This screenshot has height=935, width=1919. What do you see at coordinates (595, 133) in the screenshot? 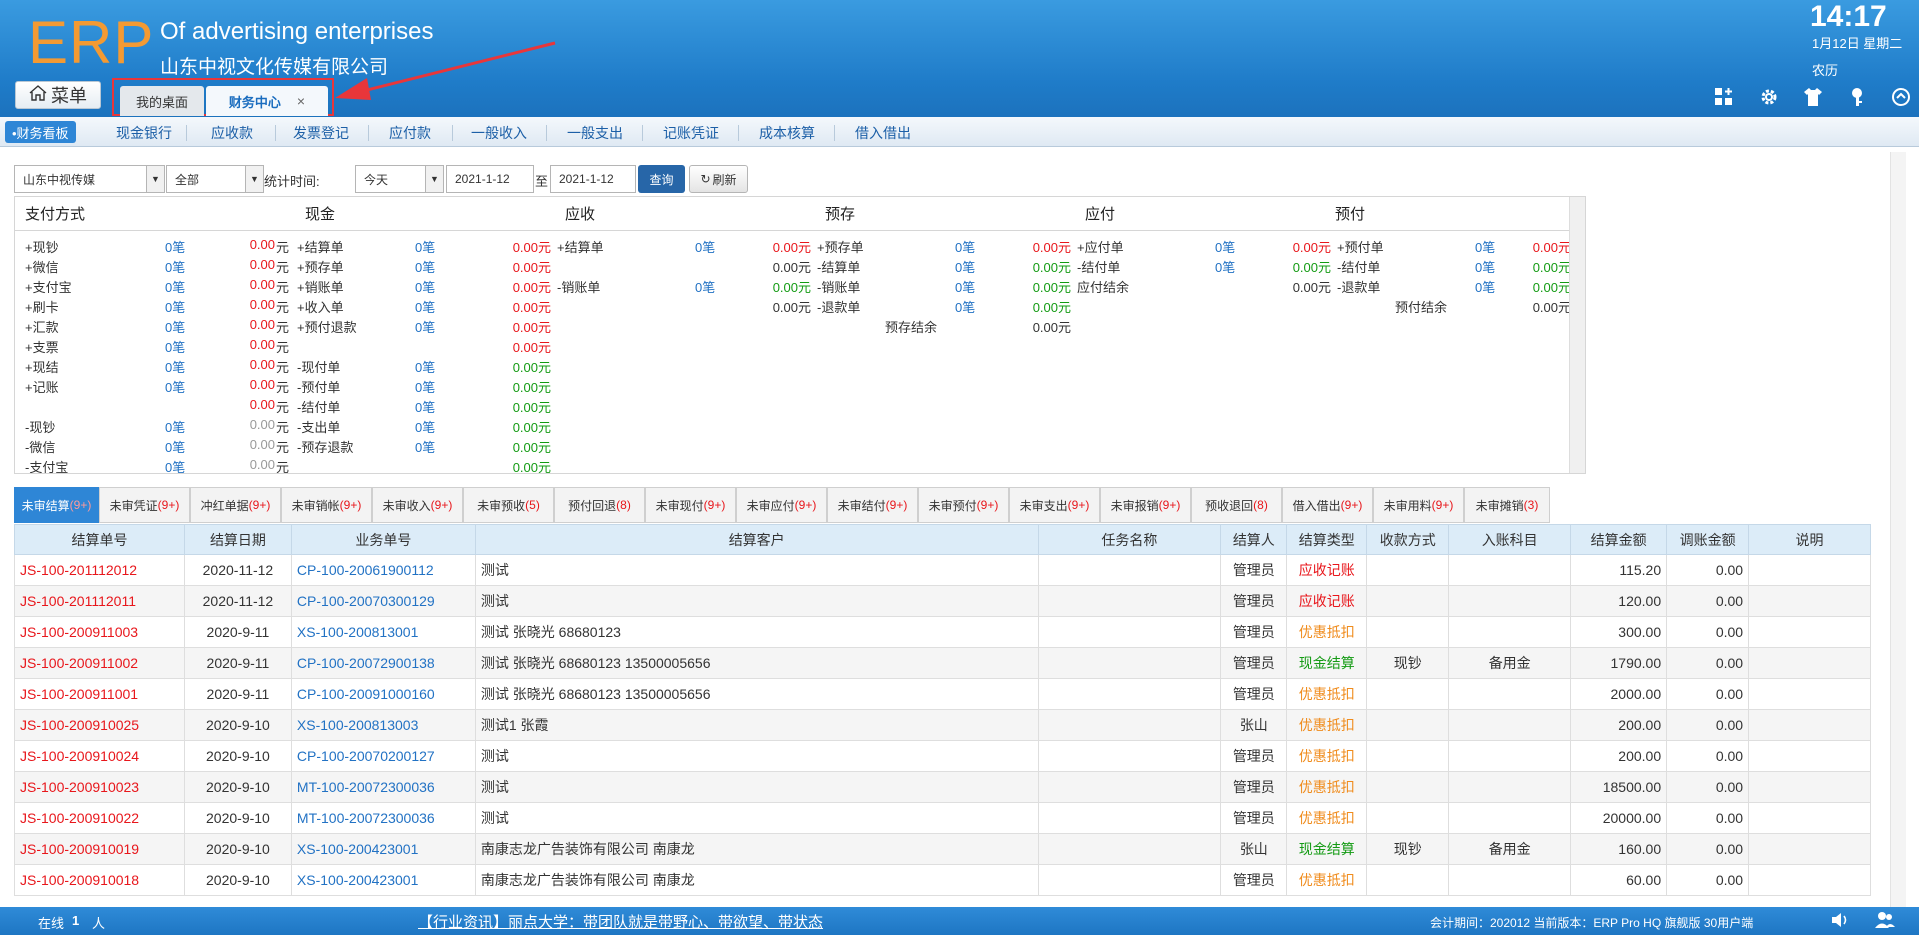
I see `nav-general-expense: 一般支出` at bounding box center [595, 133].